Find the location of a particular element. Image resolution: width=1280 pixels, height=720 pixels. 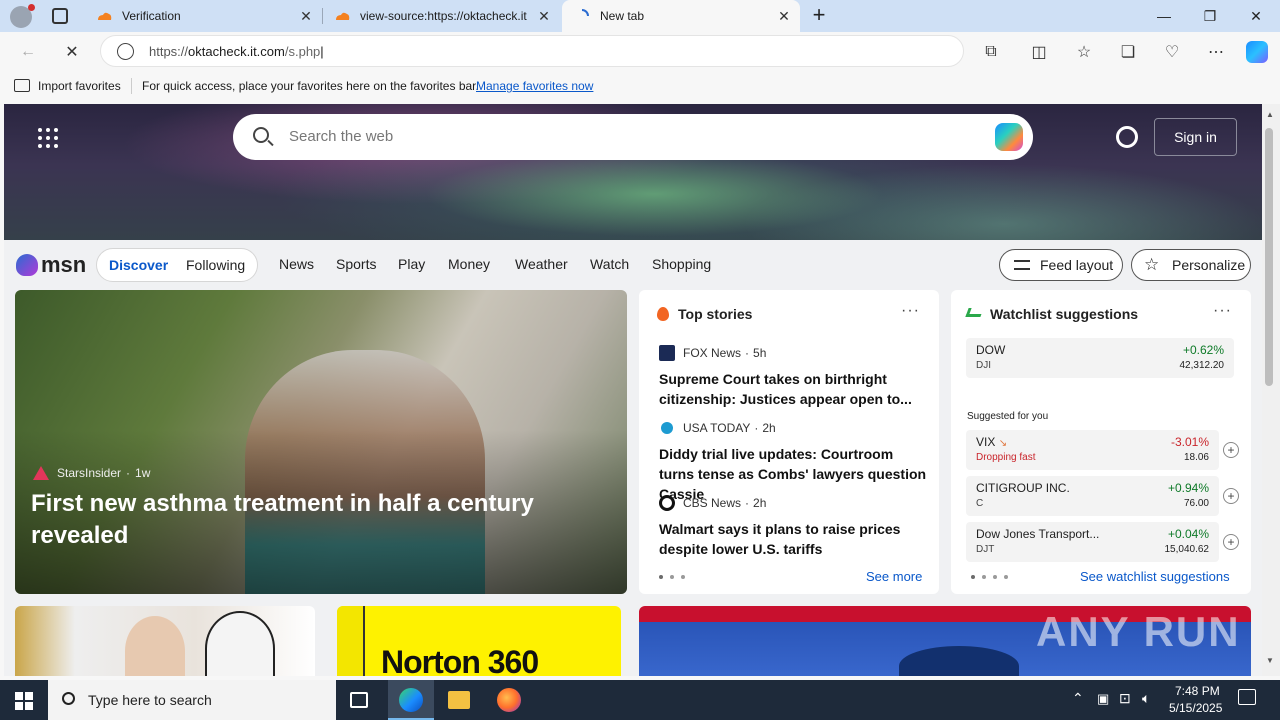

ticker-value: 76.00 is located at coordinates (1196, 503).